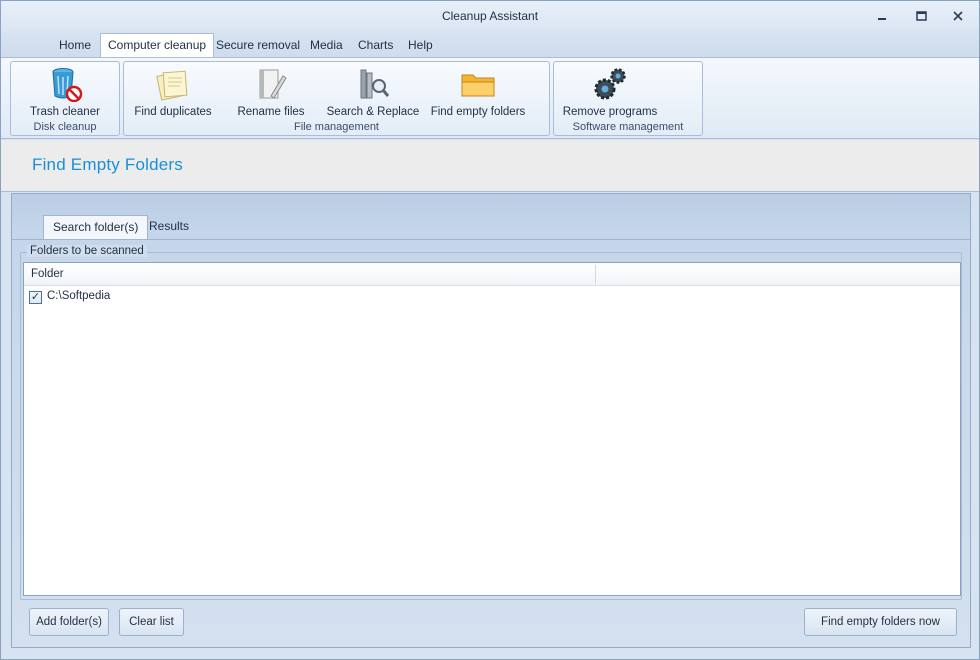 This screenshot has width=980, height=660. What do you see at coordinates (882, 16) in the screenshot?
I see `minimize-button` at bounding box center [882, 16].